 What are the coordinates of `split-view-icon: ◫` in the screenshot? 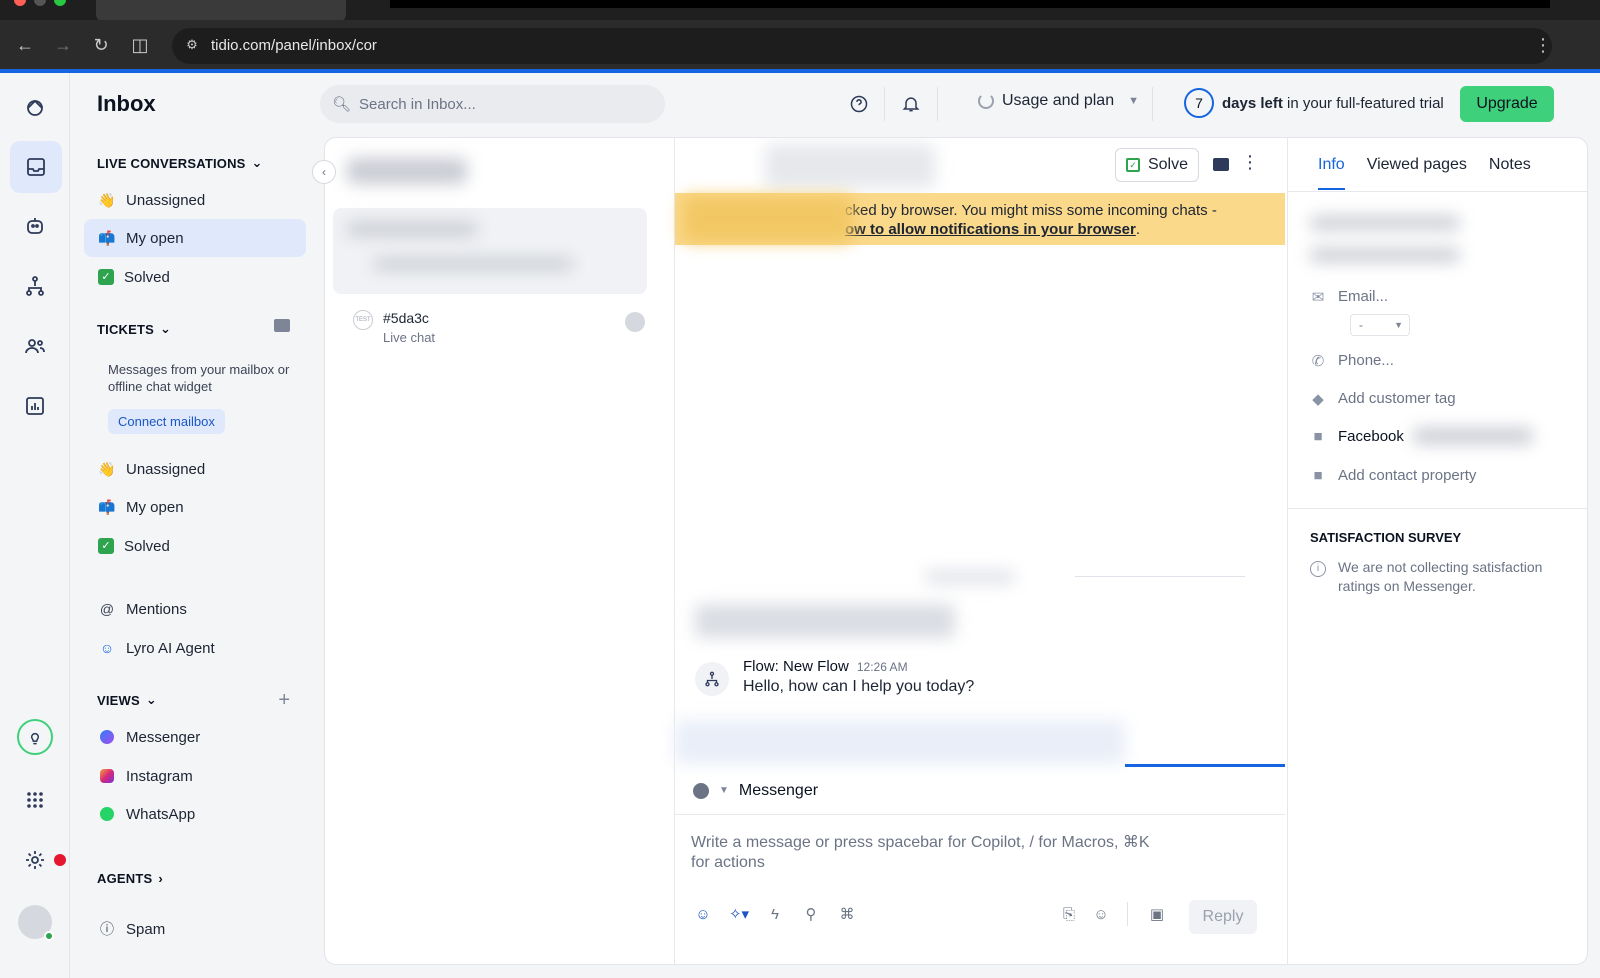 It's located at (140, 45).